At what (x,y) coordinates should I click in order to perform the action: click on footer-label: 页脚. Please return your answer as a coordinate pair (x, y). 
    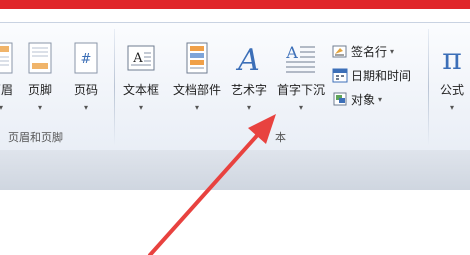
    Looking at the image, I should click on (39, 90).